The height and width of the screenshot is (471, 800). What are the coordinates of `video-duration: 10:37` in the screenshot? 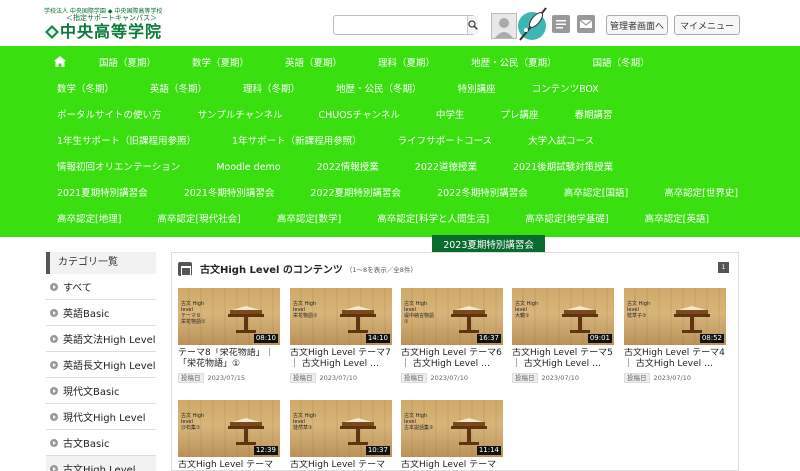 It's located at (377, 450).